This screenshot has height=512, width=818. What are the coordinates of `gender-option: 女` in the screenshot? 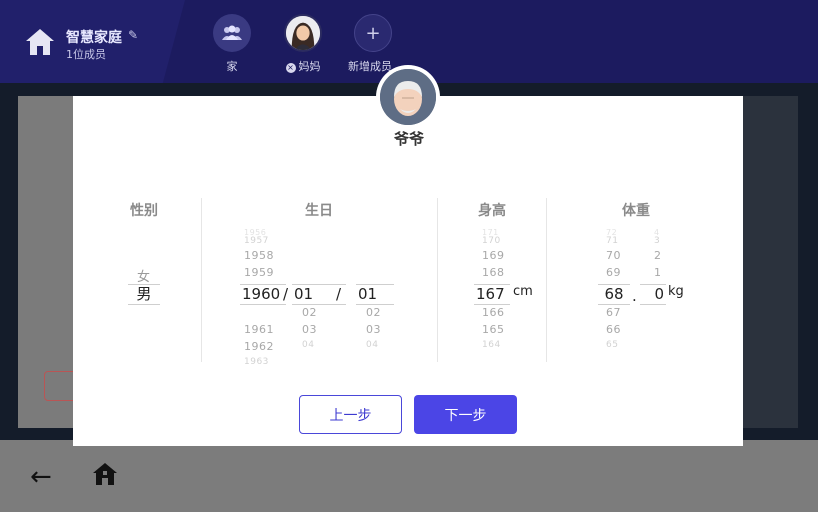 It's located at (144, 275).